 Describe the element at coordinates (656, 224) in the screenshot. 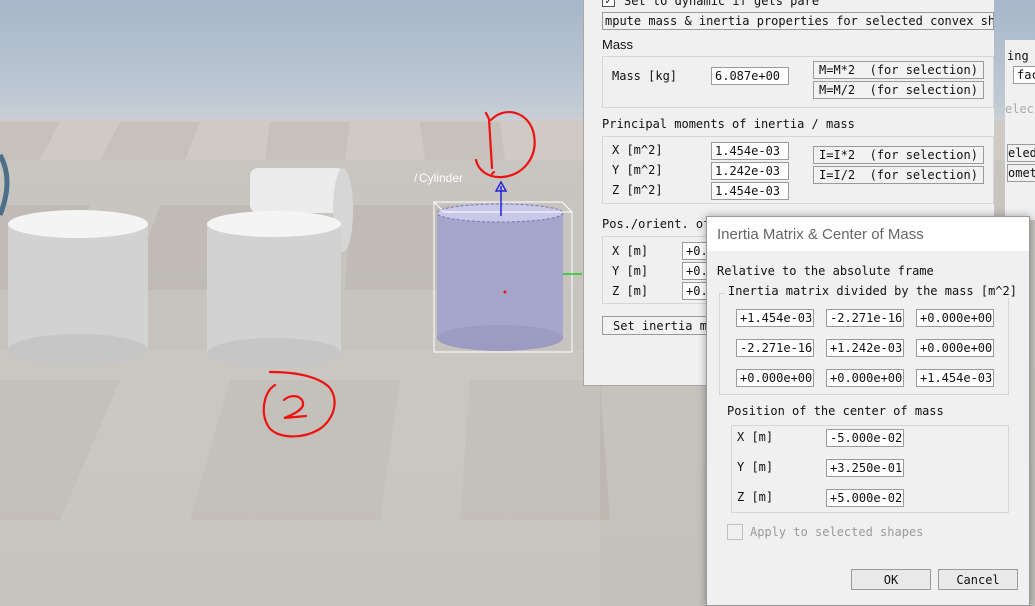

I see `posorient-section-title: Pos./orient. of` at that location.